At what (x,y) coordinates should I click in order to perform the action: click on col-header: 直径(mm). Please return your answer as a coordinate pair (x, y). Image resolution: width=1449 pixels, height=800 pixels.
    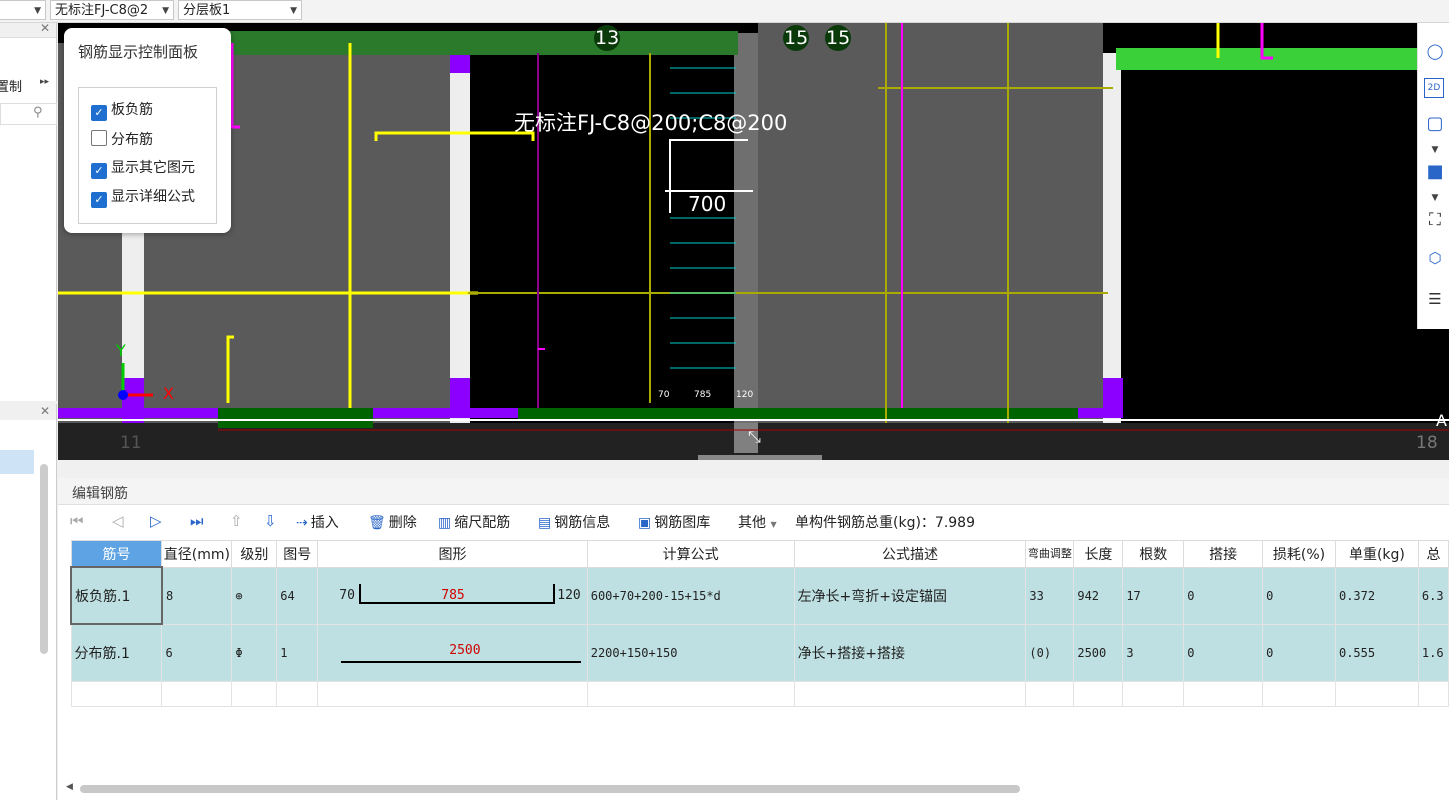
    Looking at the image, I should click on (197, 554).